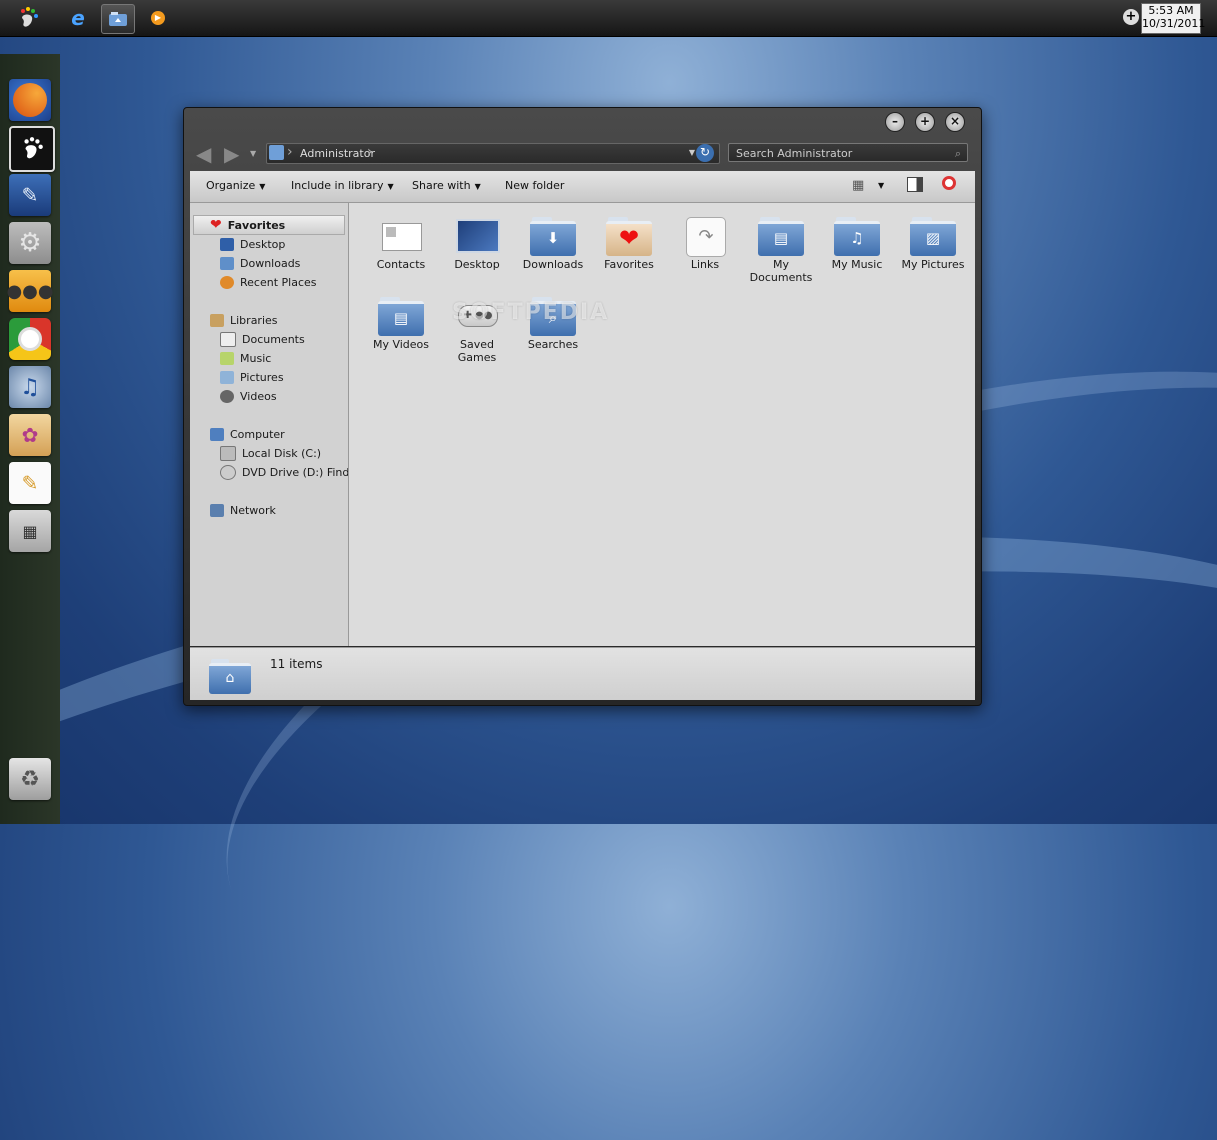 Image resolution: width=1217 pixels, height=1140 pixels. I want to click on item-my-music: ♫ My Music, so click(857, 244).